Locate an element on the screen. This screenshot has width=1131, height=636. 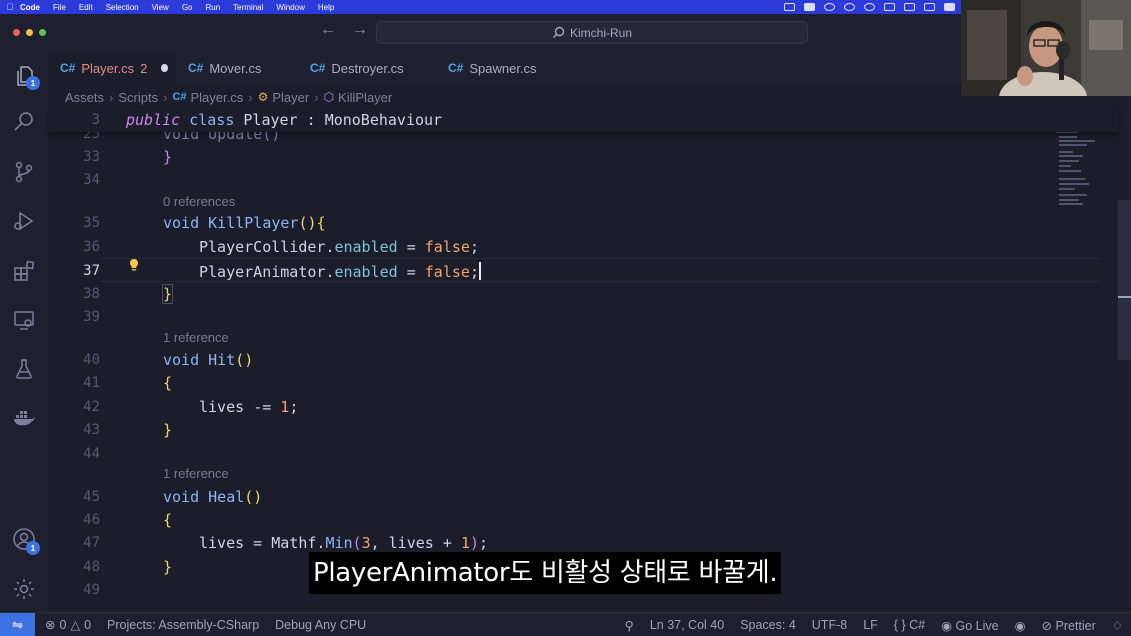
zoom-search-icon: ⚲ is located at coordinates (629, 625).